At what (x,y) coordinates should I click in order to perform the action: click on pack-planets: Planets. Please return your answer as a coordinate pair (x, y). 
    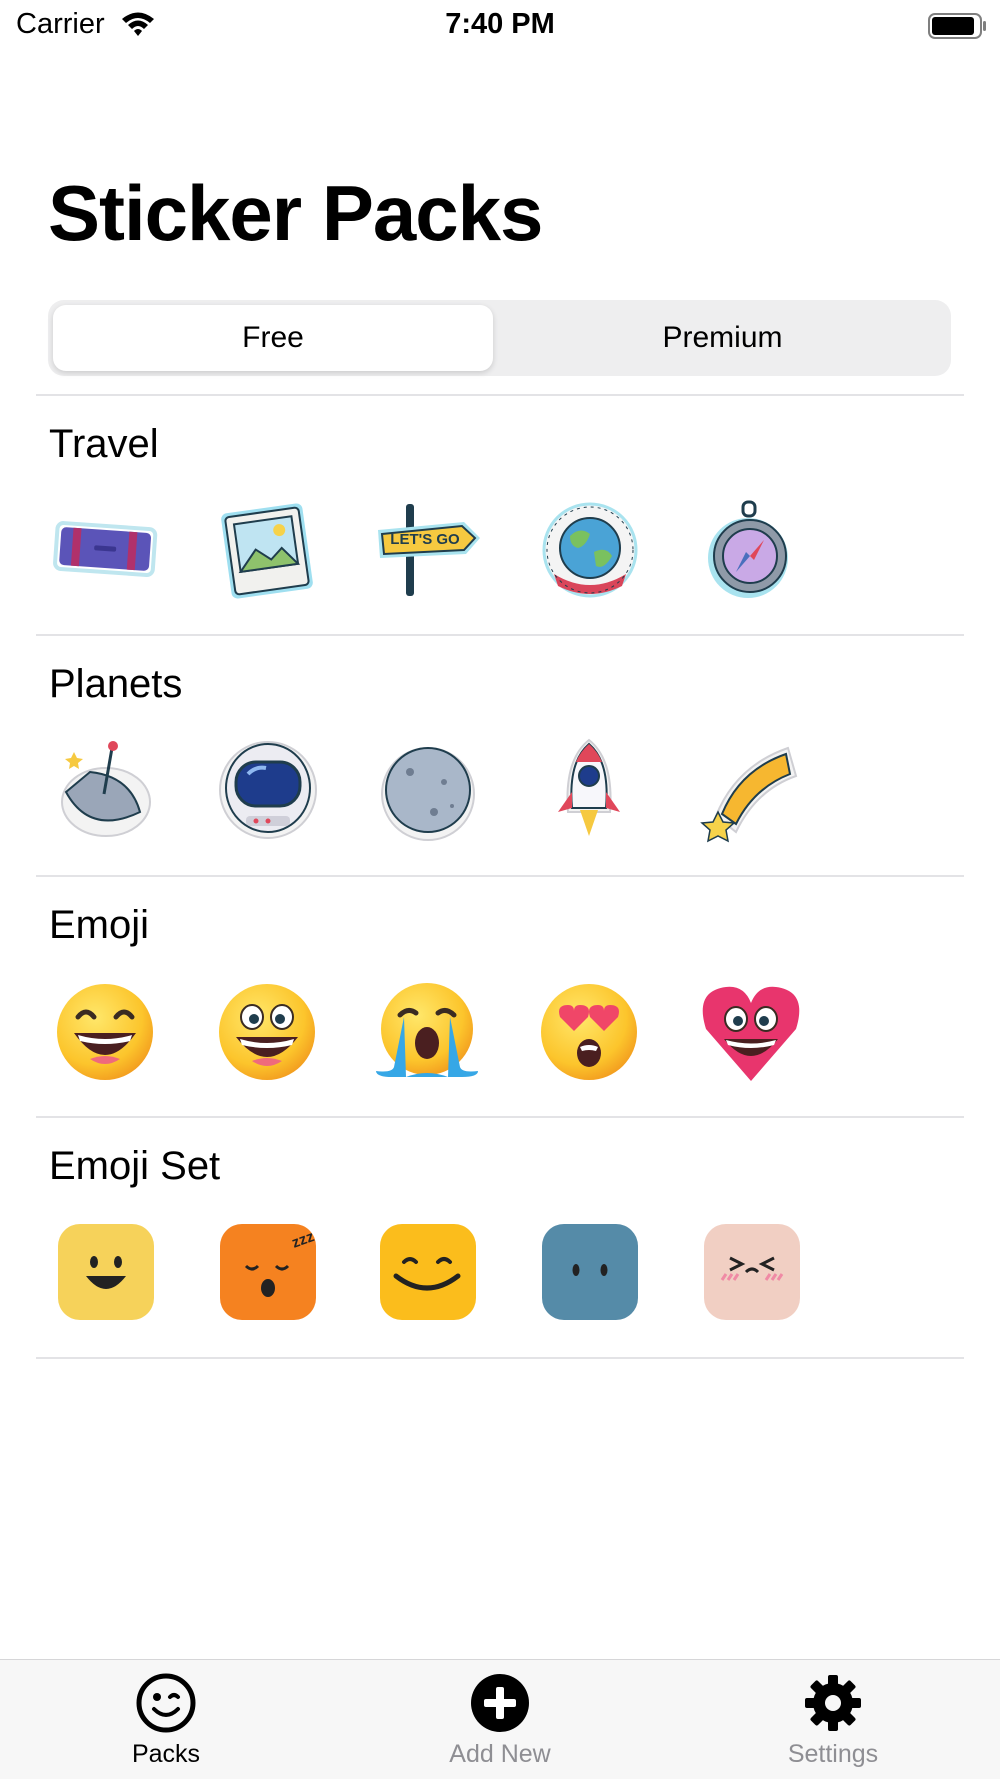
    Looking at the image, I should click on (500, 756).